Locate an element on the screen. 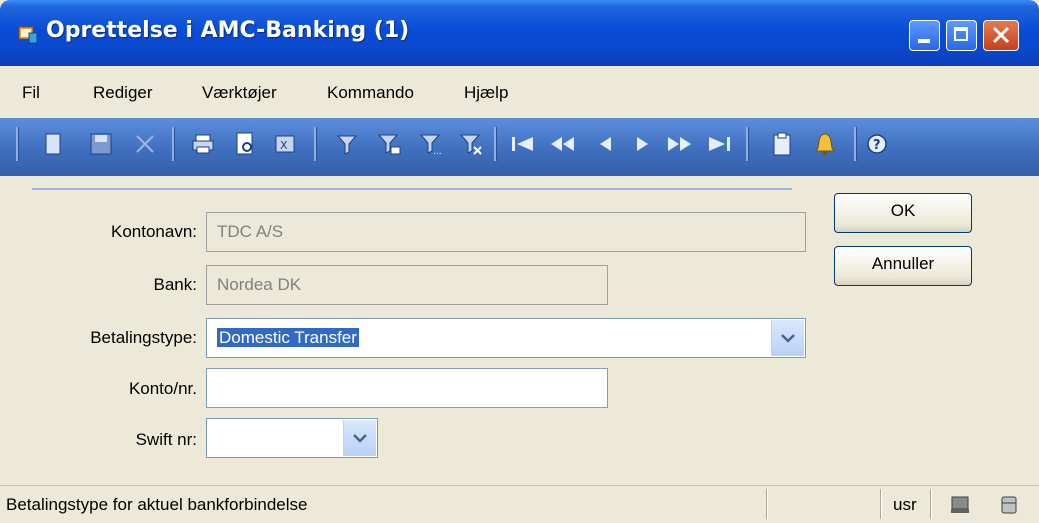 The image size is (1039, 523). bank-label: Bank: is located at coordinates (175, 284).